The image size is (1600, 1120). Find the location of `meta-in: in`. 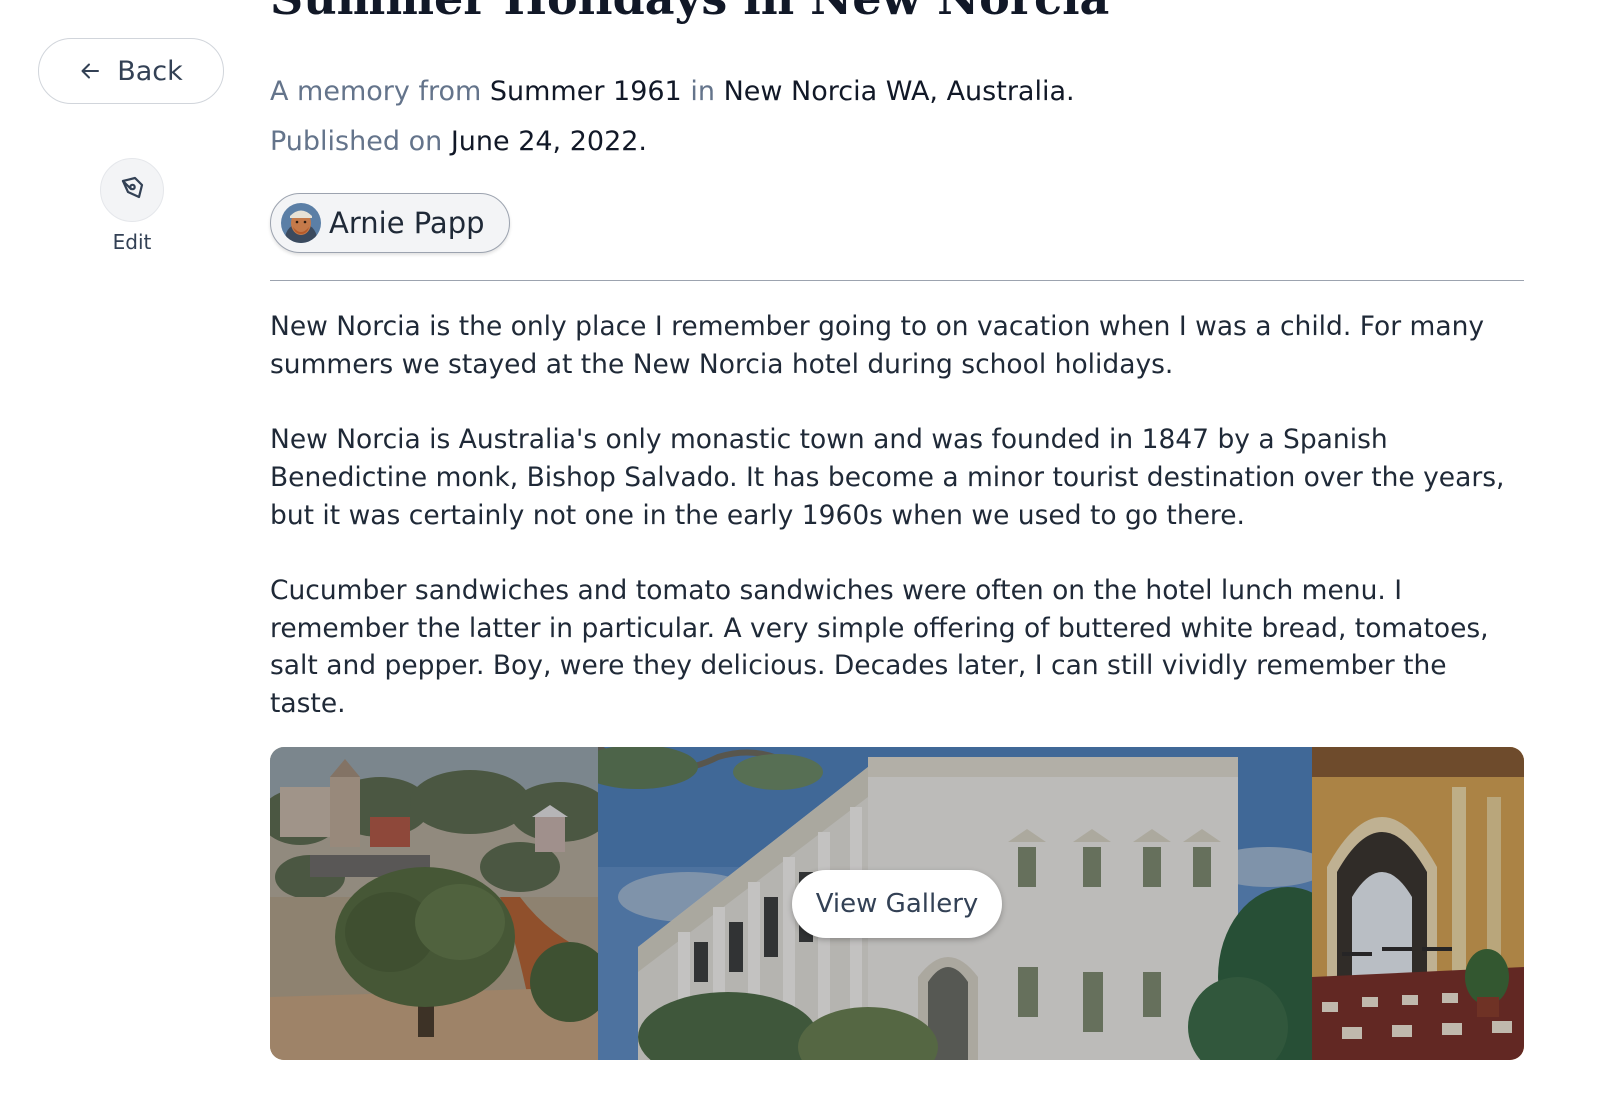

meta-in: in is located at coordinates (702, 91).